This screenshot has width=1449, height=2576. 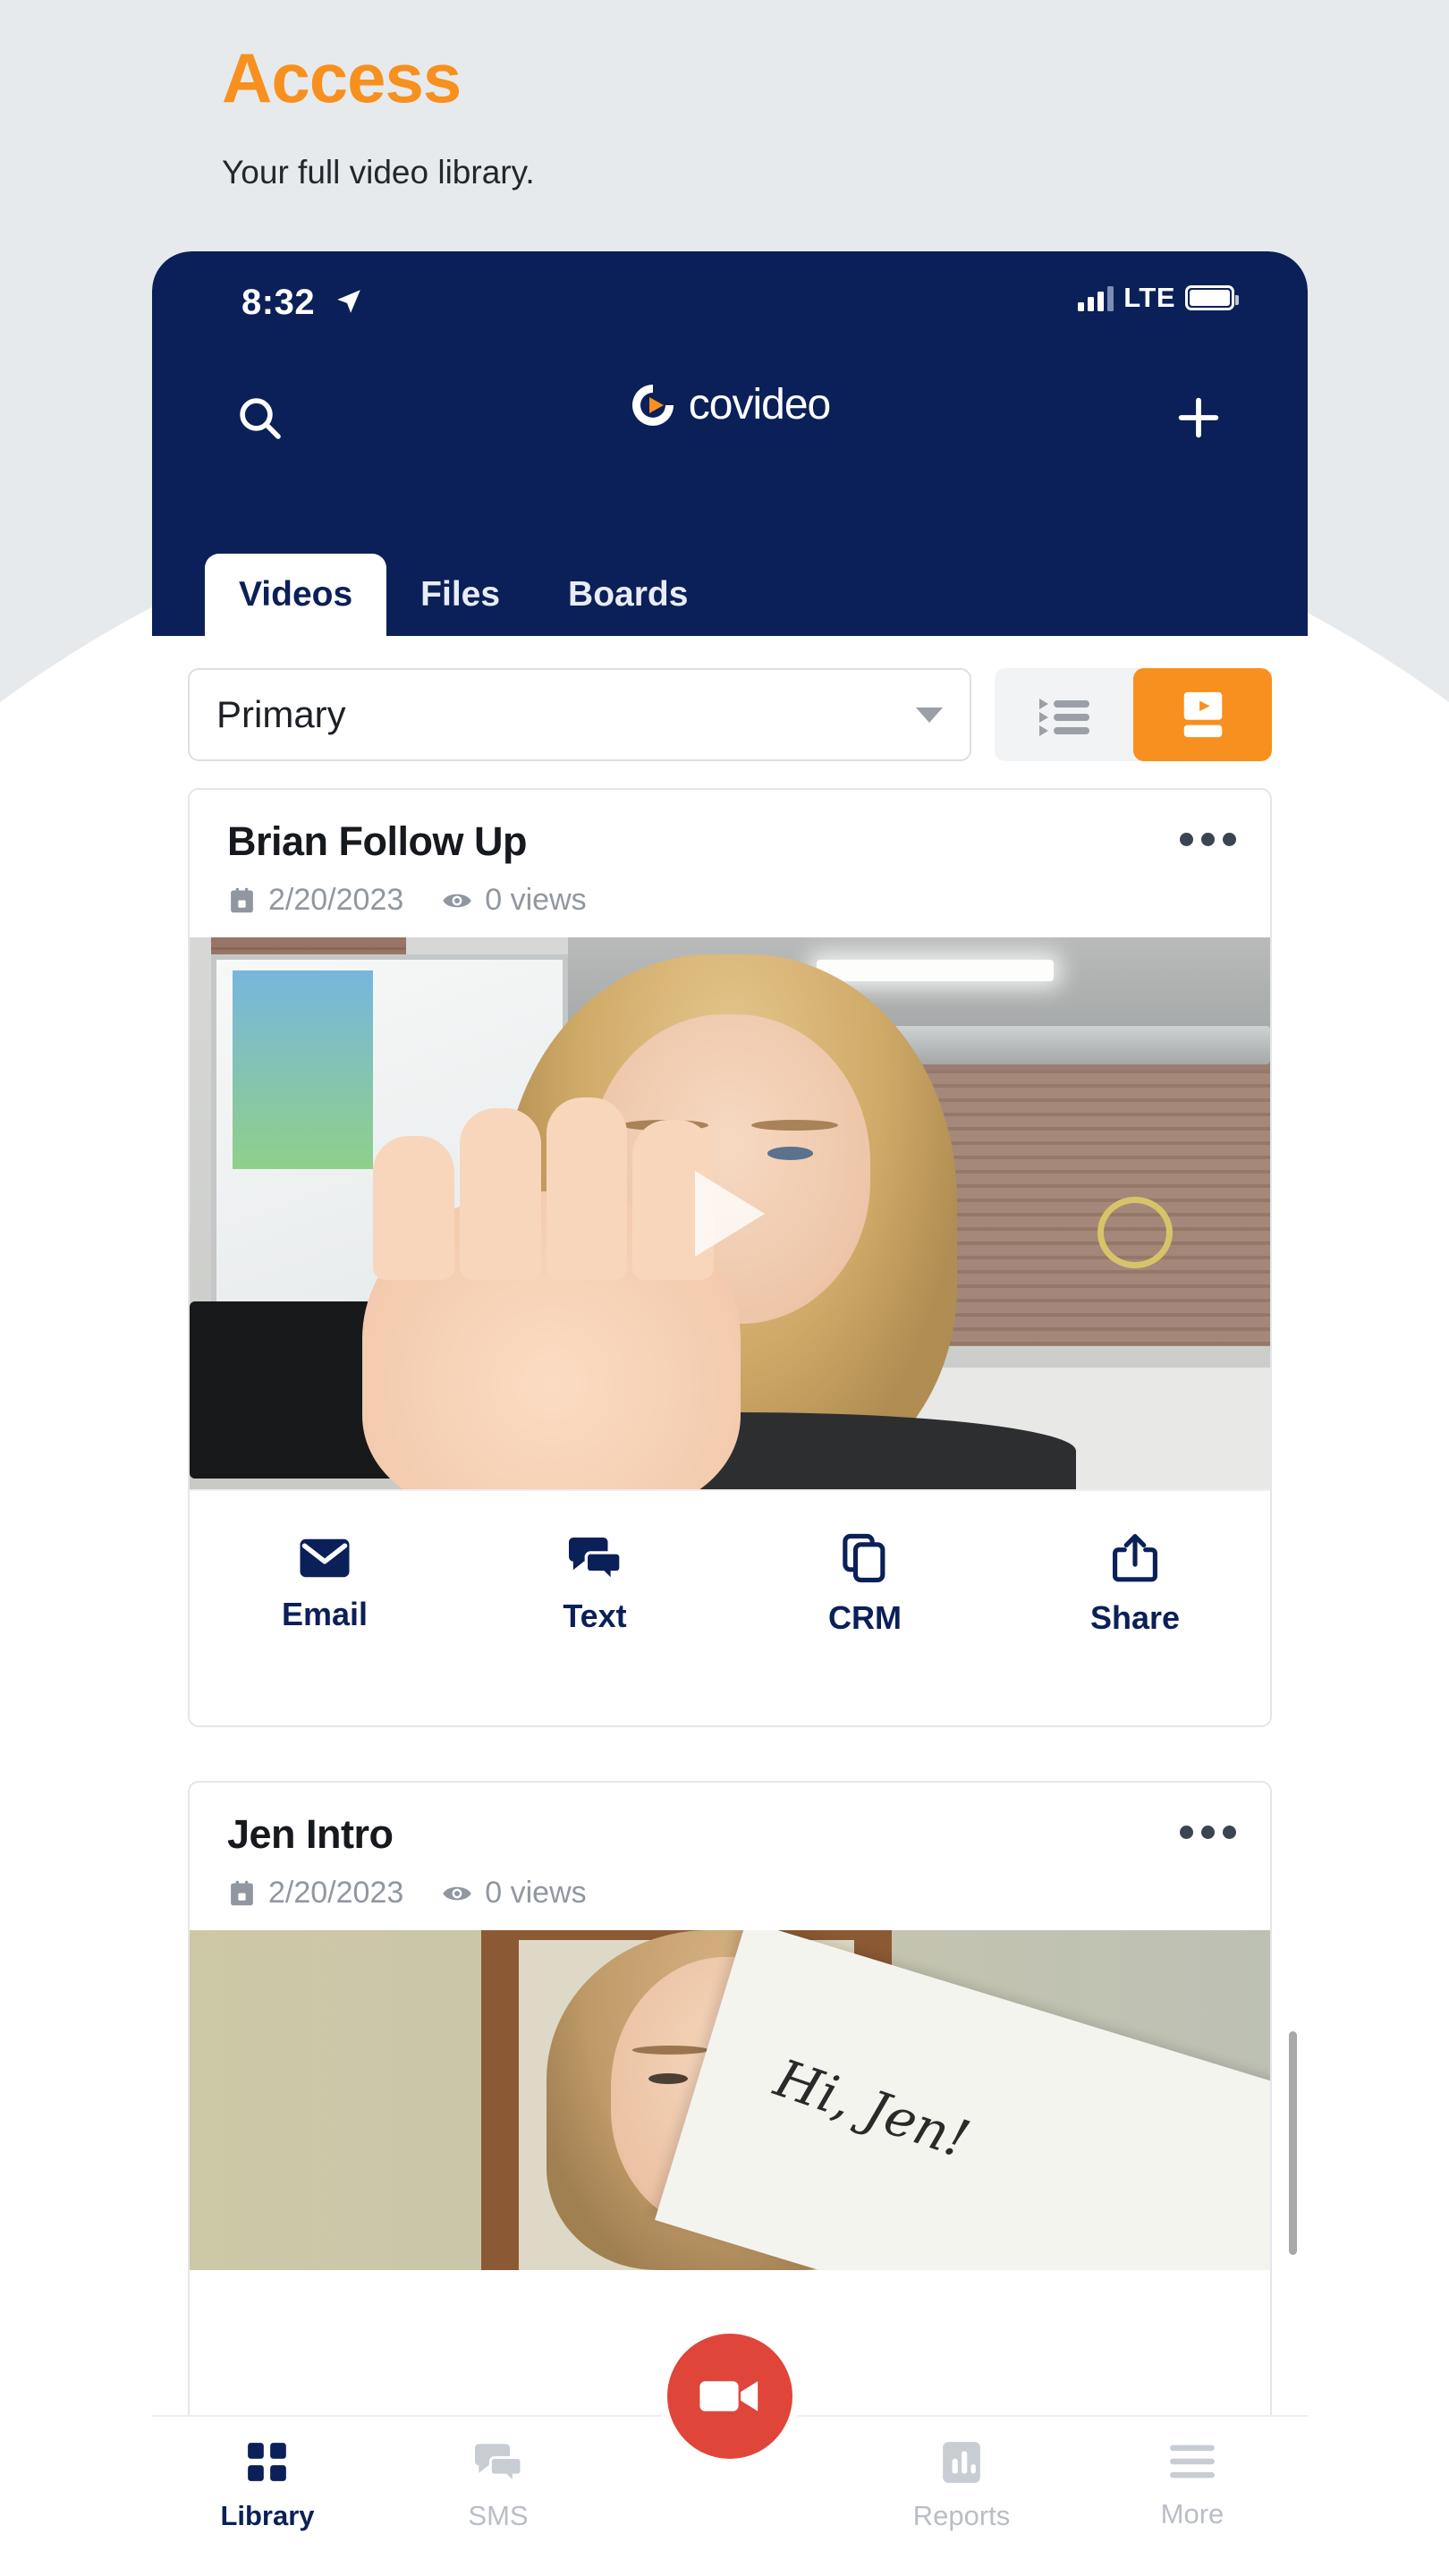 What do you see at coordinates (865, 1585) in the screenshot?
I see `crm-button: CRM` at bounding box center [865, 1585].